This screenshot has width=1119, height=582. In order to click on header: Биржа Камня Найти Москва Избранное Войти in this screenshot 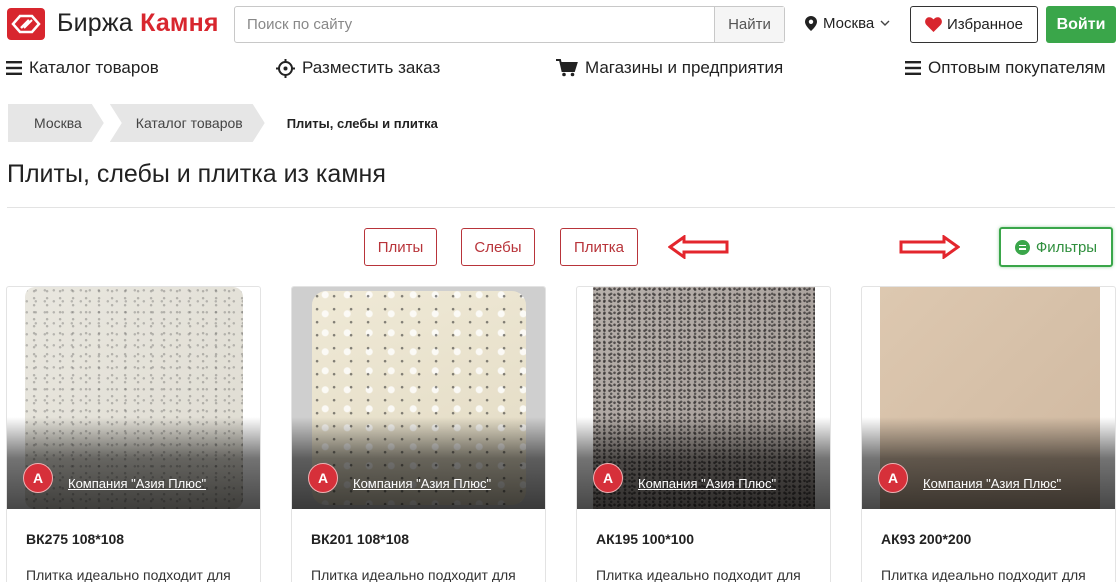, I will do `click(559, 24)`.